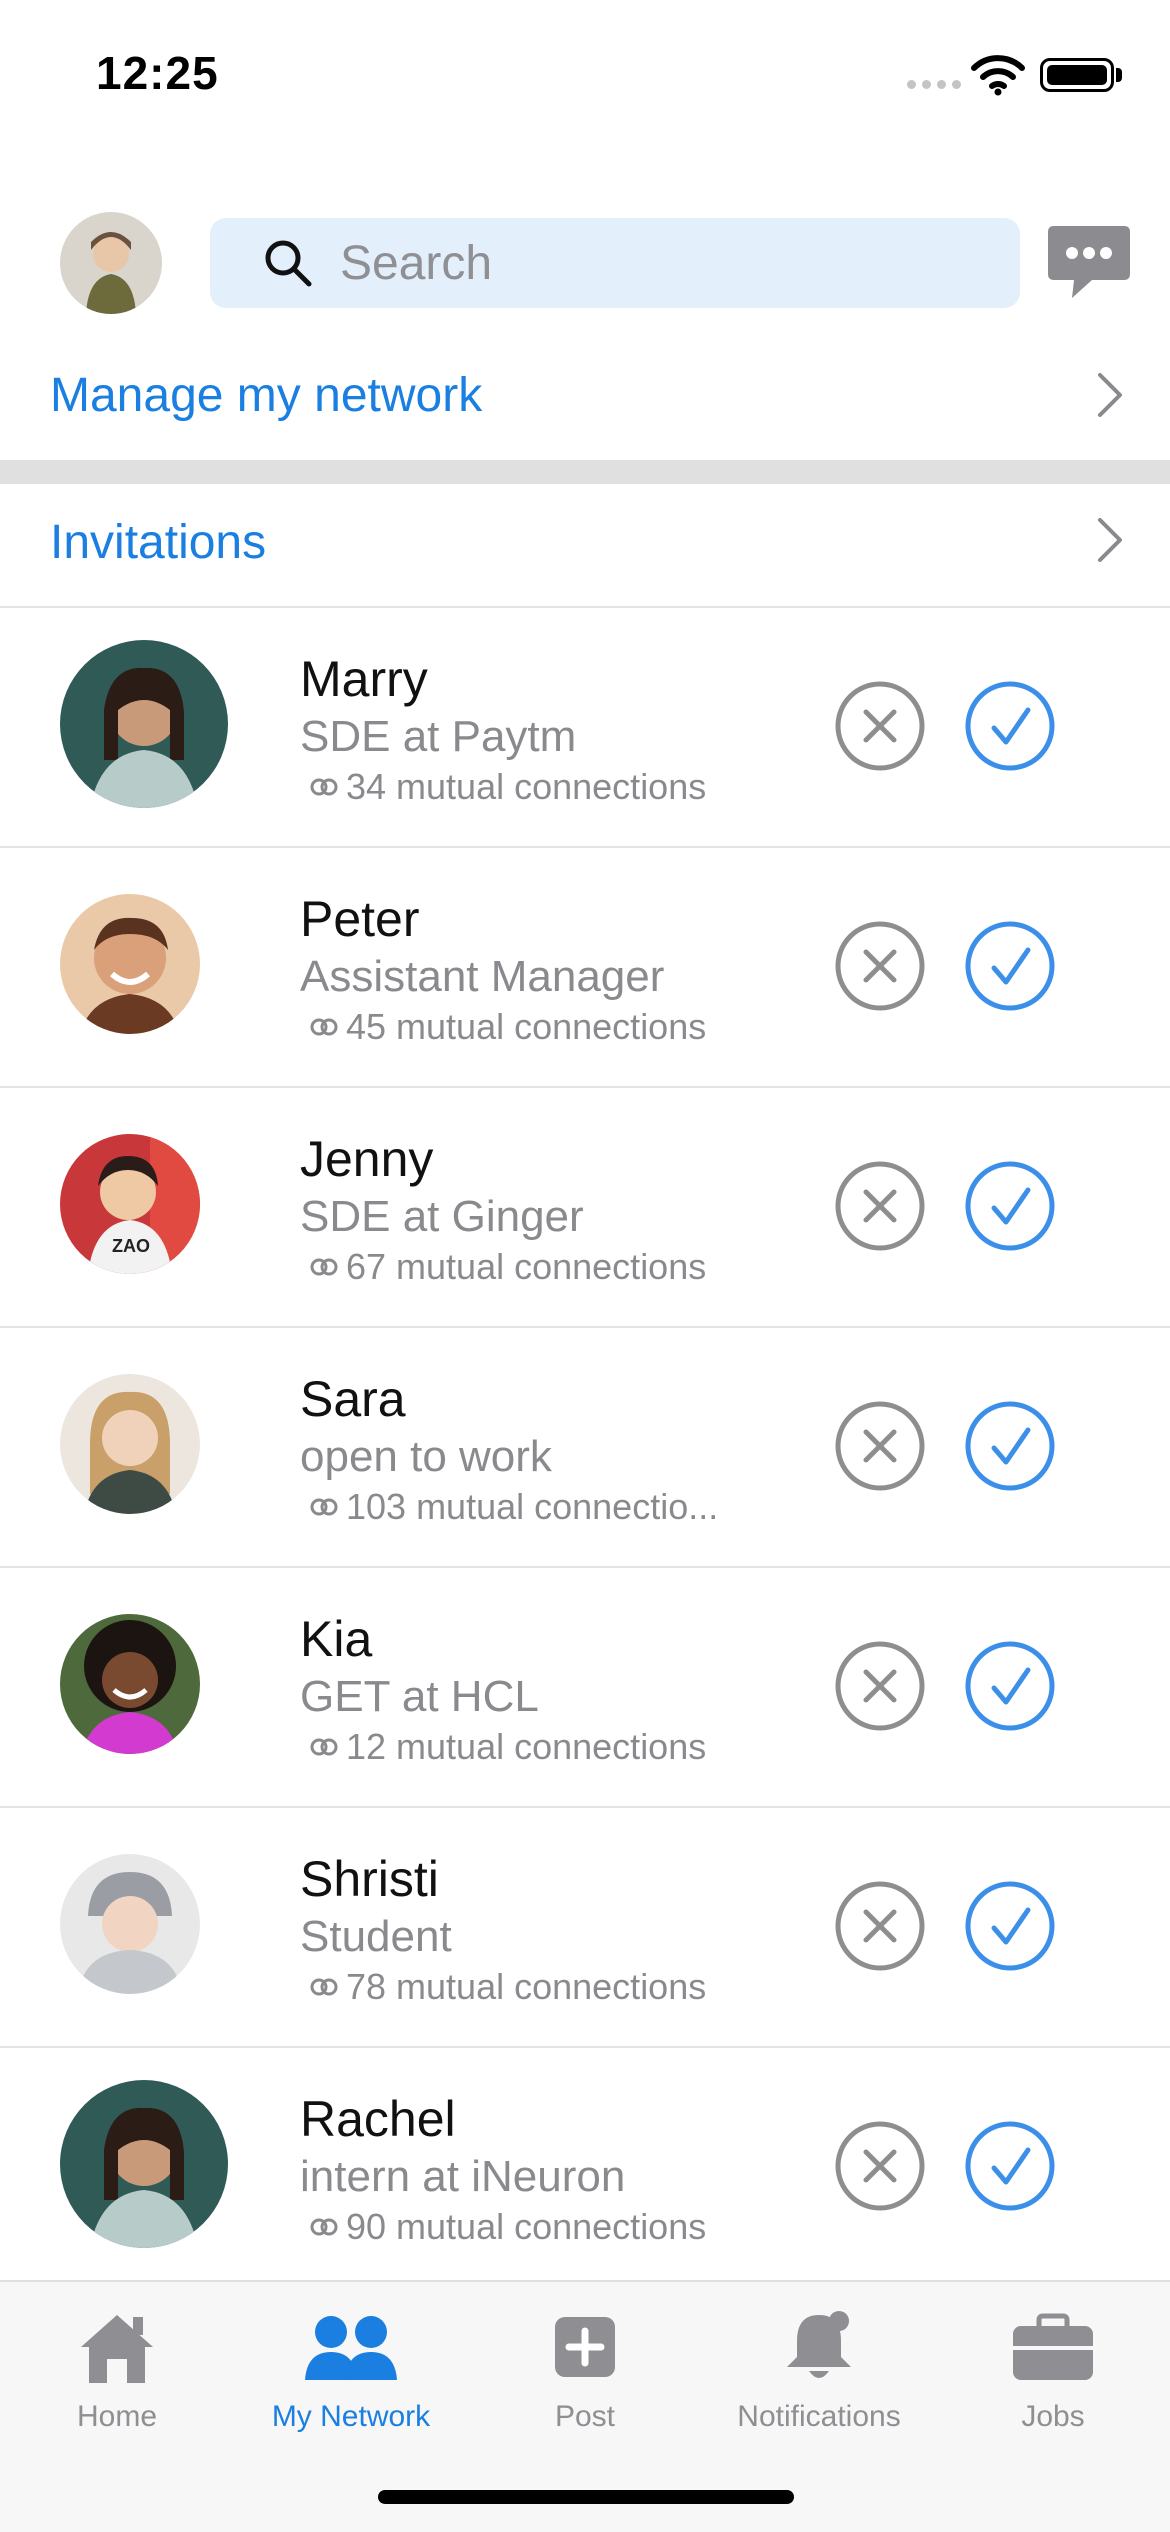 Image resolution: width=1170 pixels, height=2532 pixels. Describe the element at coordinates (1053, 2346) in the screenshot. I see `briefcase-icon` at that location.